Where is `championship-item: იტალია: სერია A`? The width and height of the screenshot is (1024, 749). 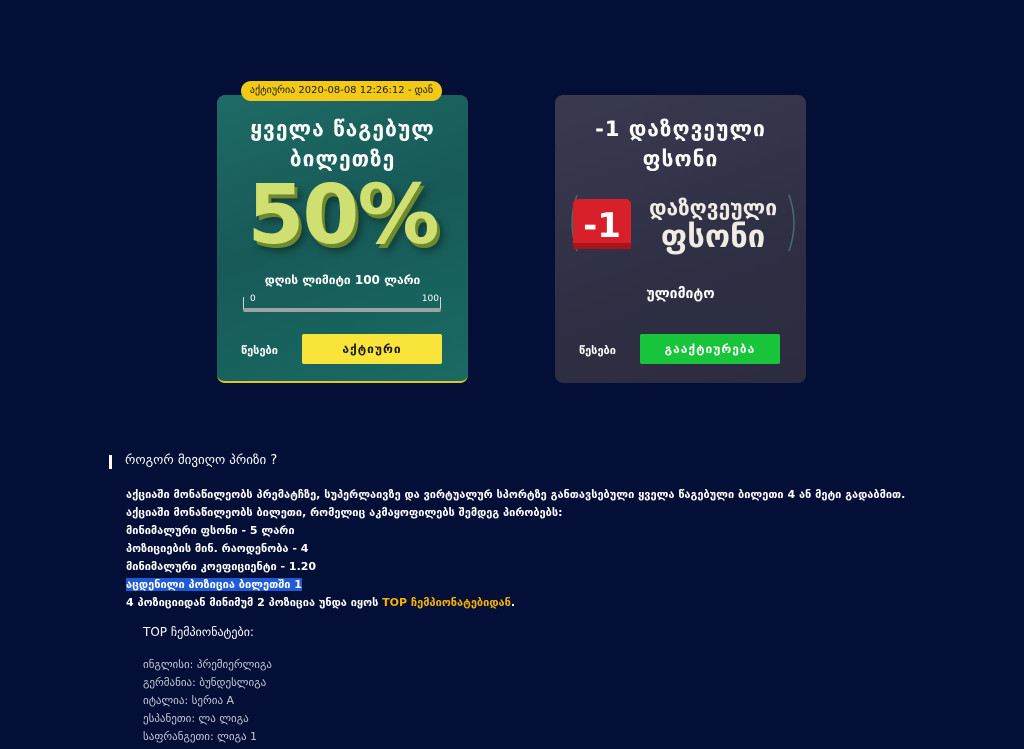
championship-item: იტალია: სერია A is located at coordinates (189, 700).